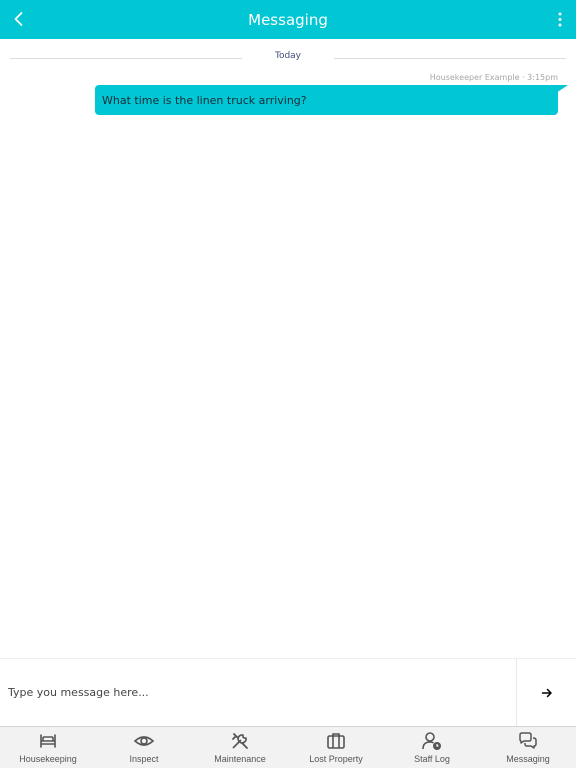 This screenshot has width=576, height=768. I want to click on tab-messaging: Messaging, so click(528, 747).